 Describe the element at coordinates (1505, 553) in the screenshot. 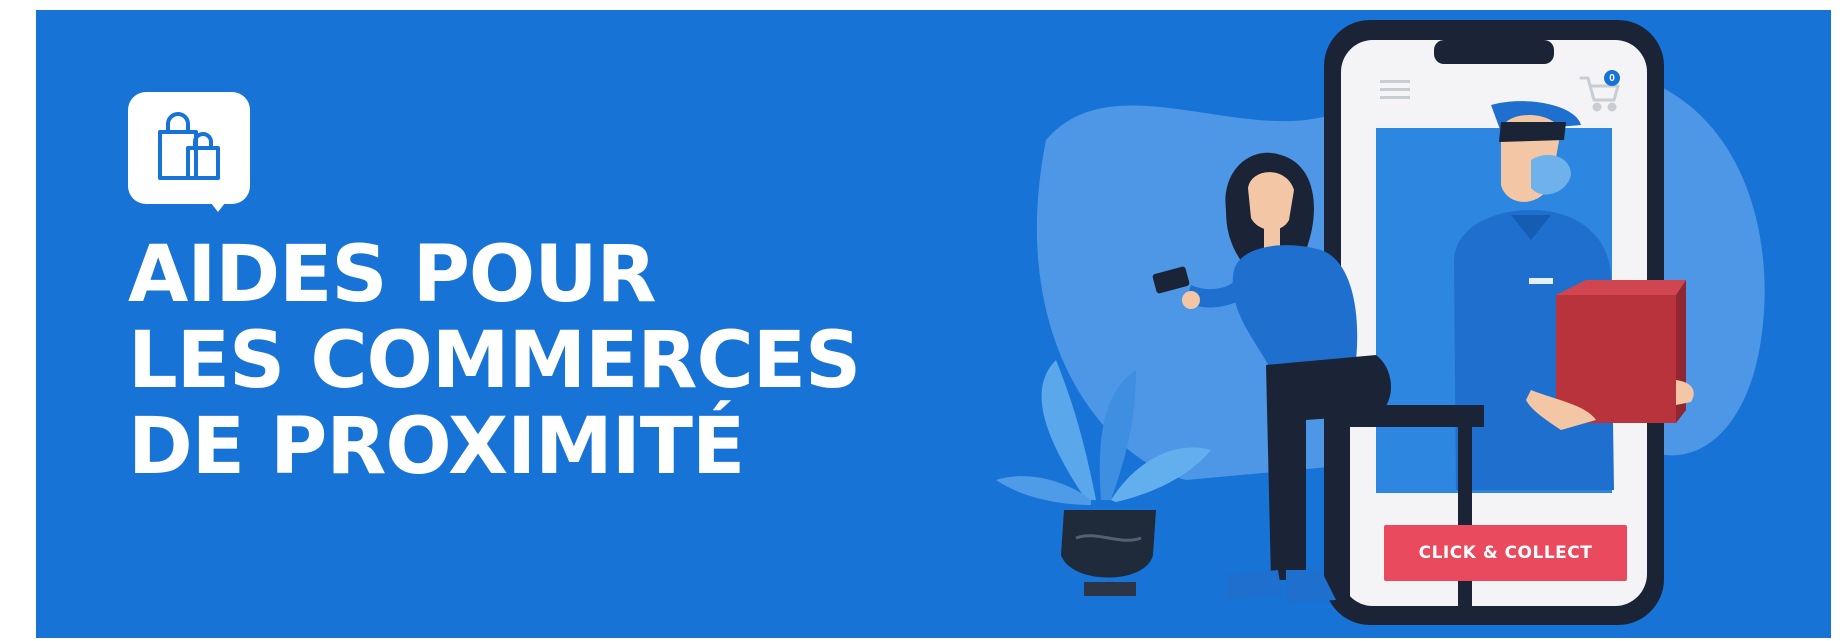

I see `click-and-collect-button: CLICK & COLLECT` at that location.